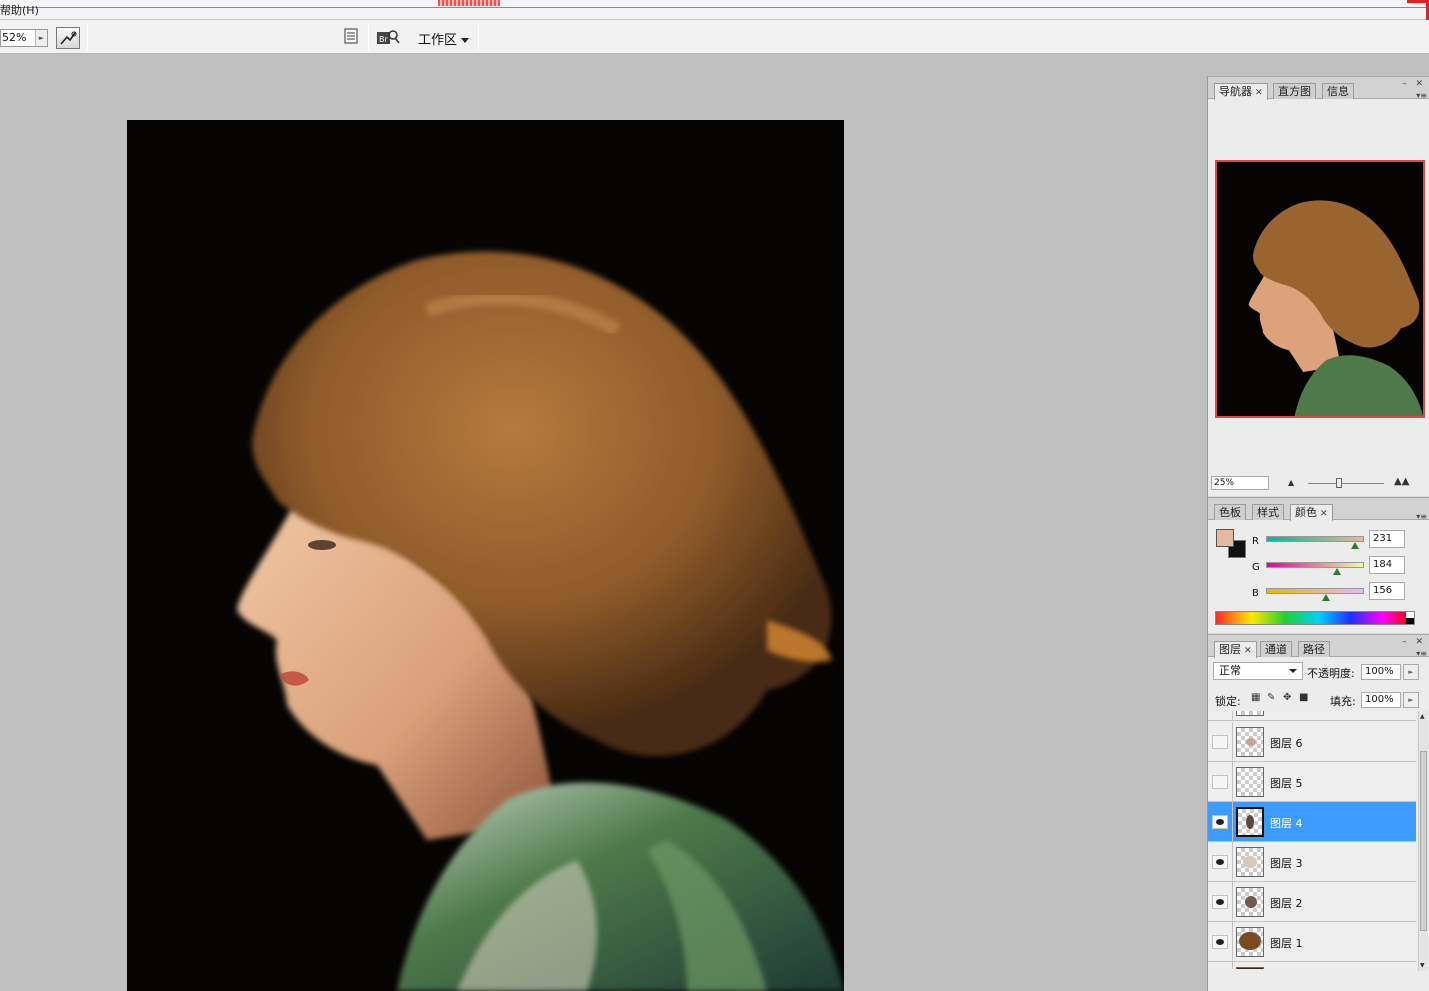 Image resolution: width=1429 pixels, height=991 pixels. What do you see at coordinates (1255, 697) in the screenshot?
I see `lock-transparency-icon: ▦` at bounding box center [1255, 697].